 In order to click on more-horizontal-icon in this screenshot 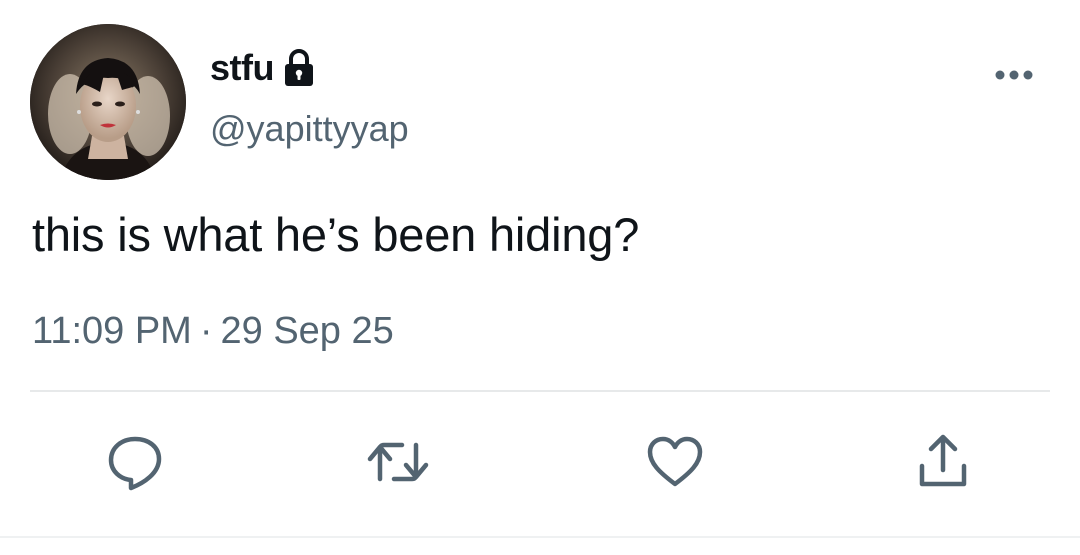, I will do `click(1014, 75)`.